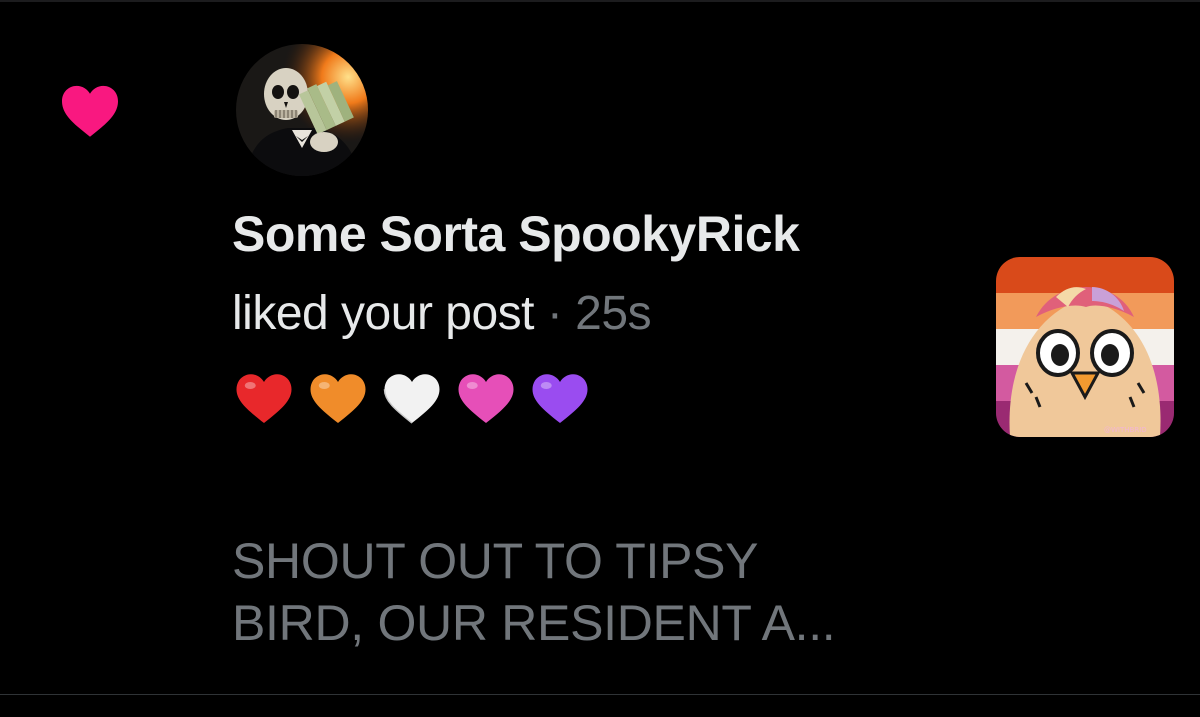 Image resolution: width=1200 pixels, height=717 pixels. Describe the element at coordinates (516, 234) in the screenshot. I see `actor-name: Some Sorta SpookyRick` at that location.